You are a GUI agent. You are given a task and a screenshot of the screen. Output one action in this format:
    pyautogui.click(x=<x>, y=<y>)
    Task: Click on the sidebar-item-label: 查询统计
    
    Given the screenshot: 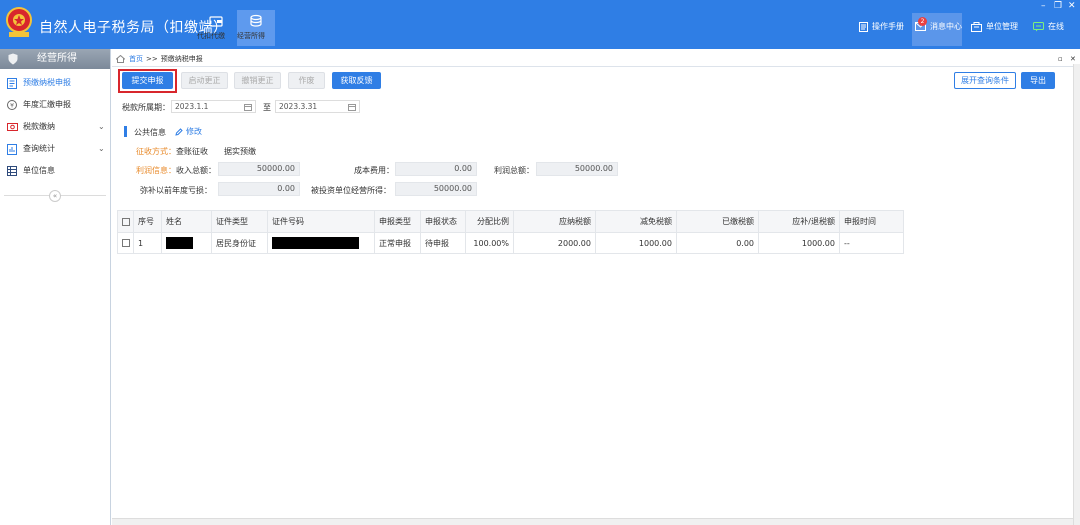 What is the action you would take?
    pyautogui.click(x=39, y=148)
    